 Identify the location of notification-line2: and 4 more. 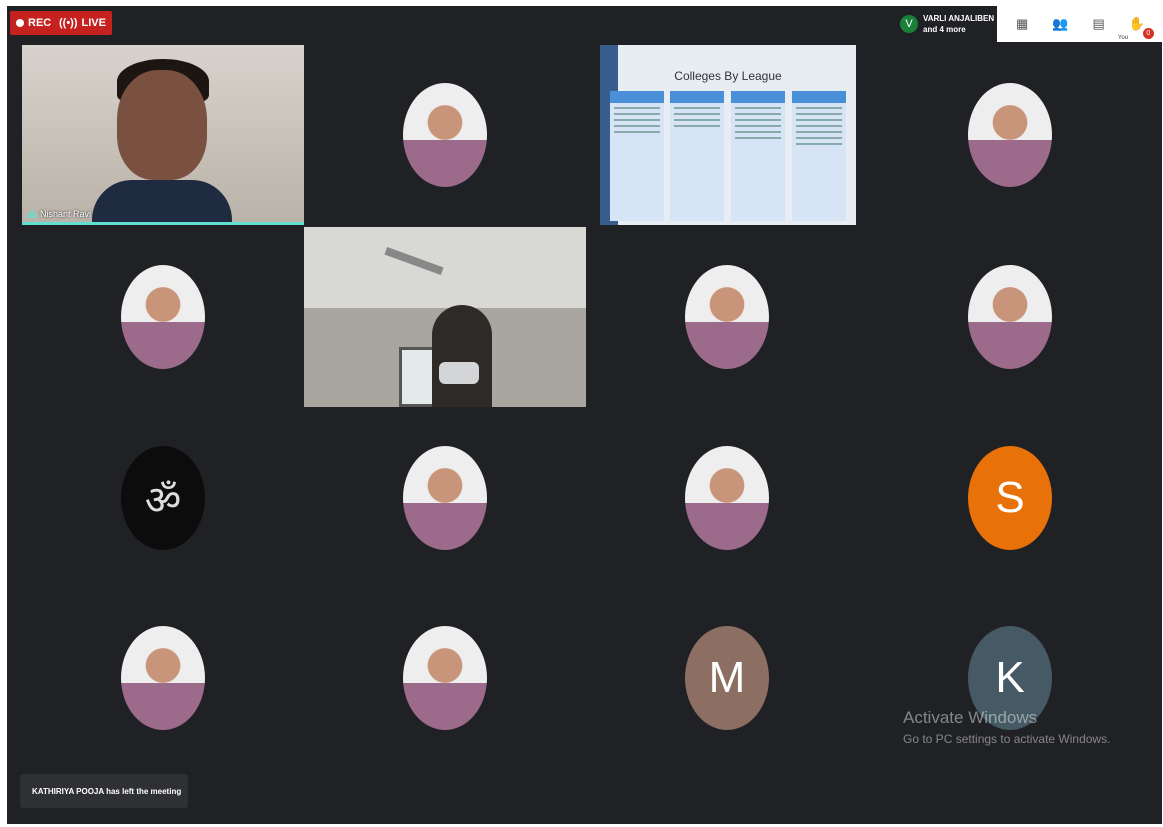
(944, 29).